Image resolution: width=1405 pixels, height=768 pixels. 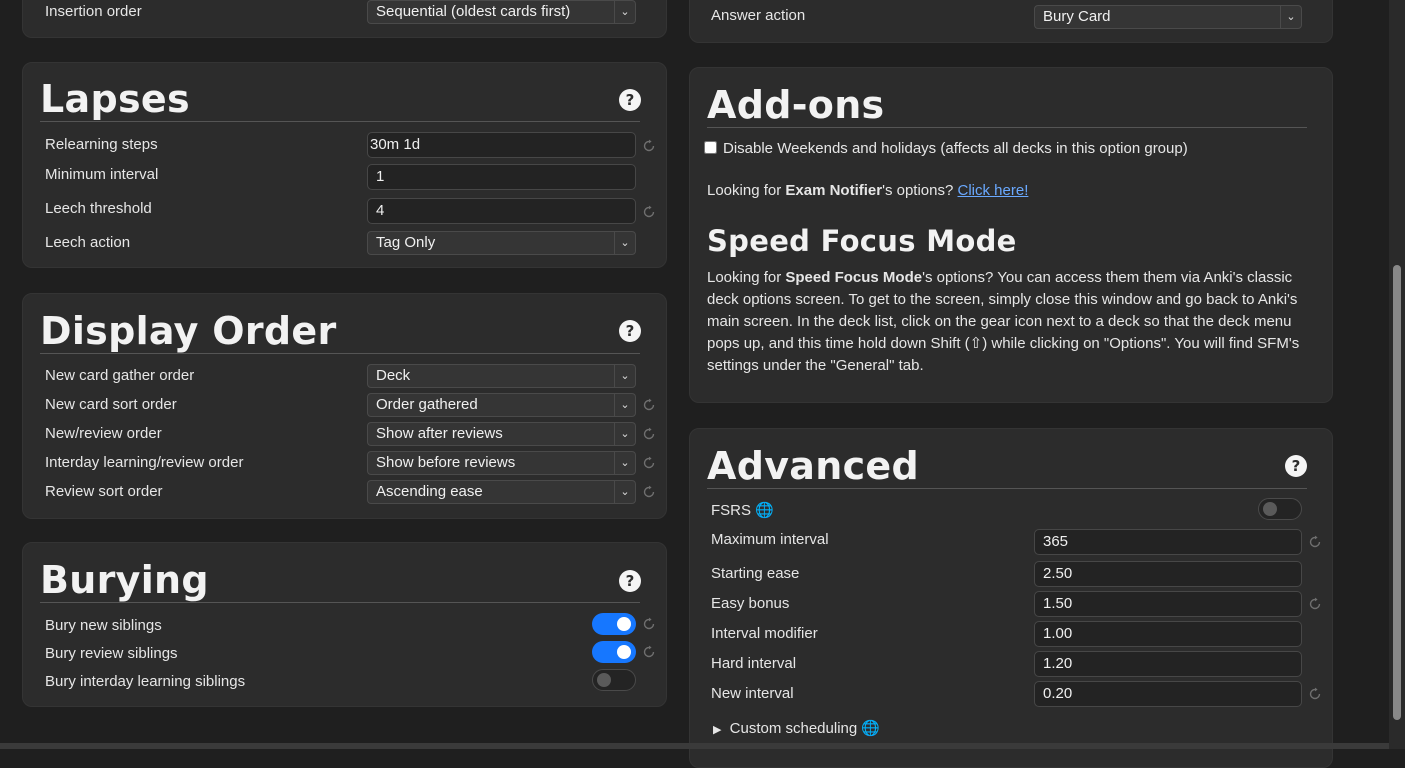 What do you see at coordinates (920, 190) in the screenshot?
I see `exam-suffix: 's options?` at bounding box center [920, 190].